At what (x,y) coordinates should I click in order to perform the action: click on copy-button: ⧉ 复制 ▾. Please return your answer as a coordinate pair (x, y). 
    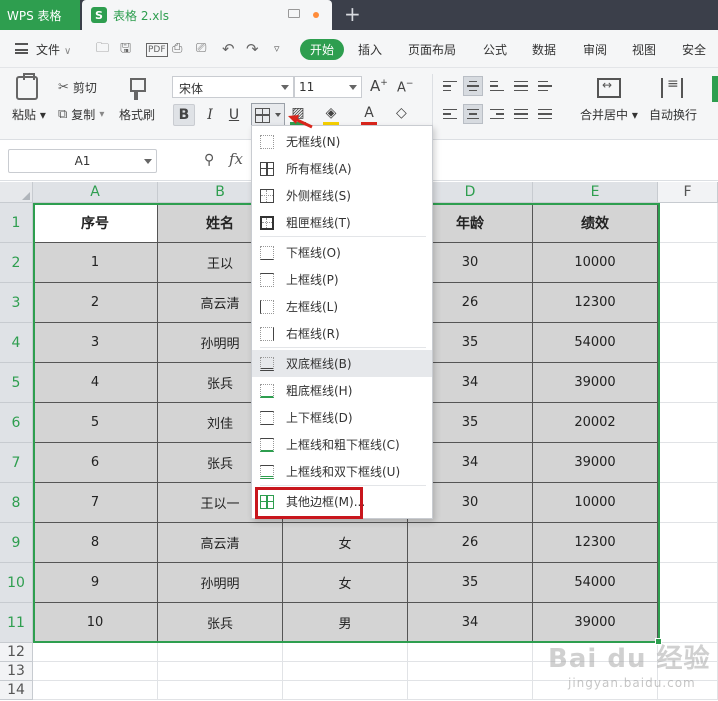
    Looking at the image, I should click on (81, 114).